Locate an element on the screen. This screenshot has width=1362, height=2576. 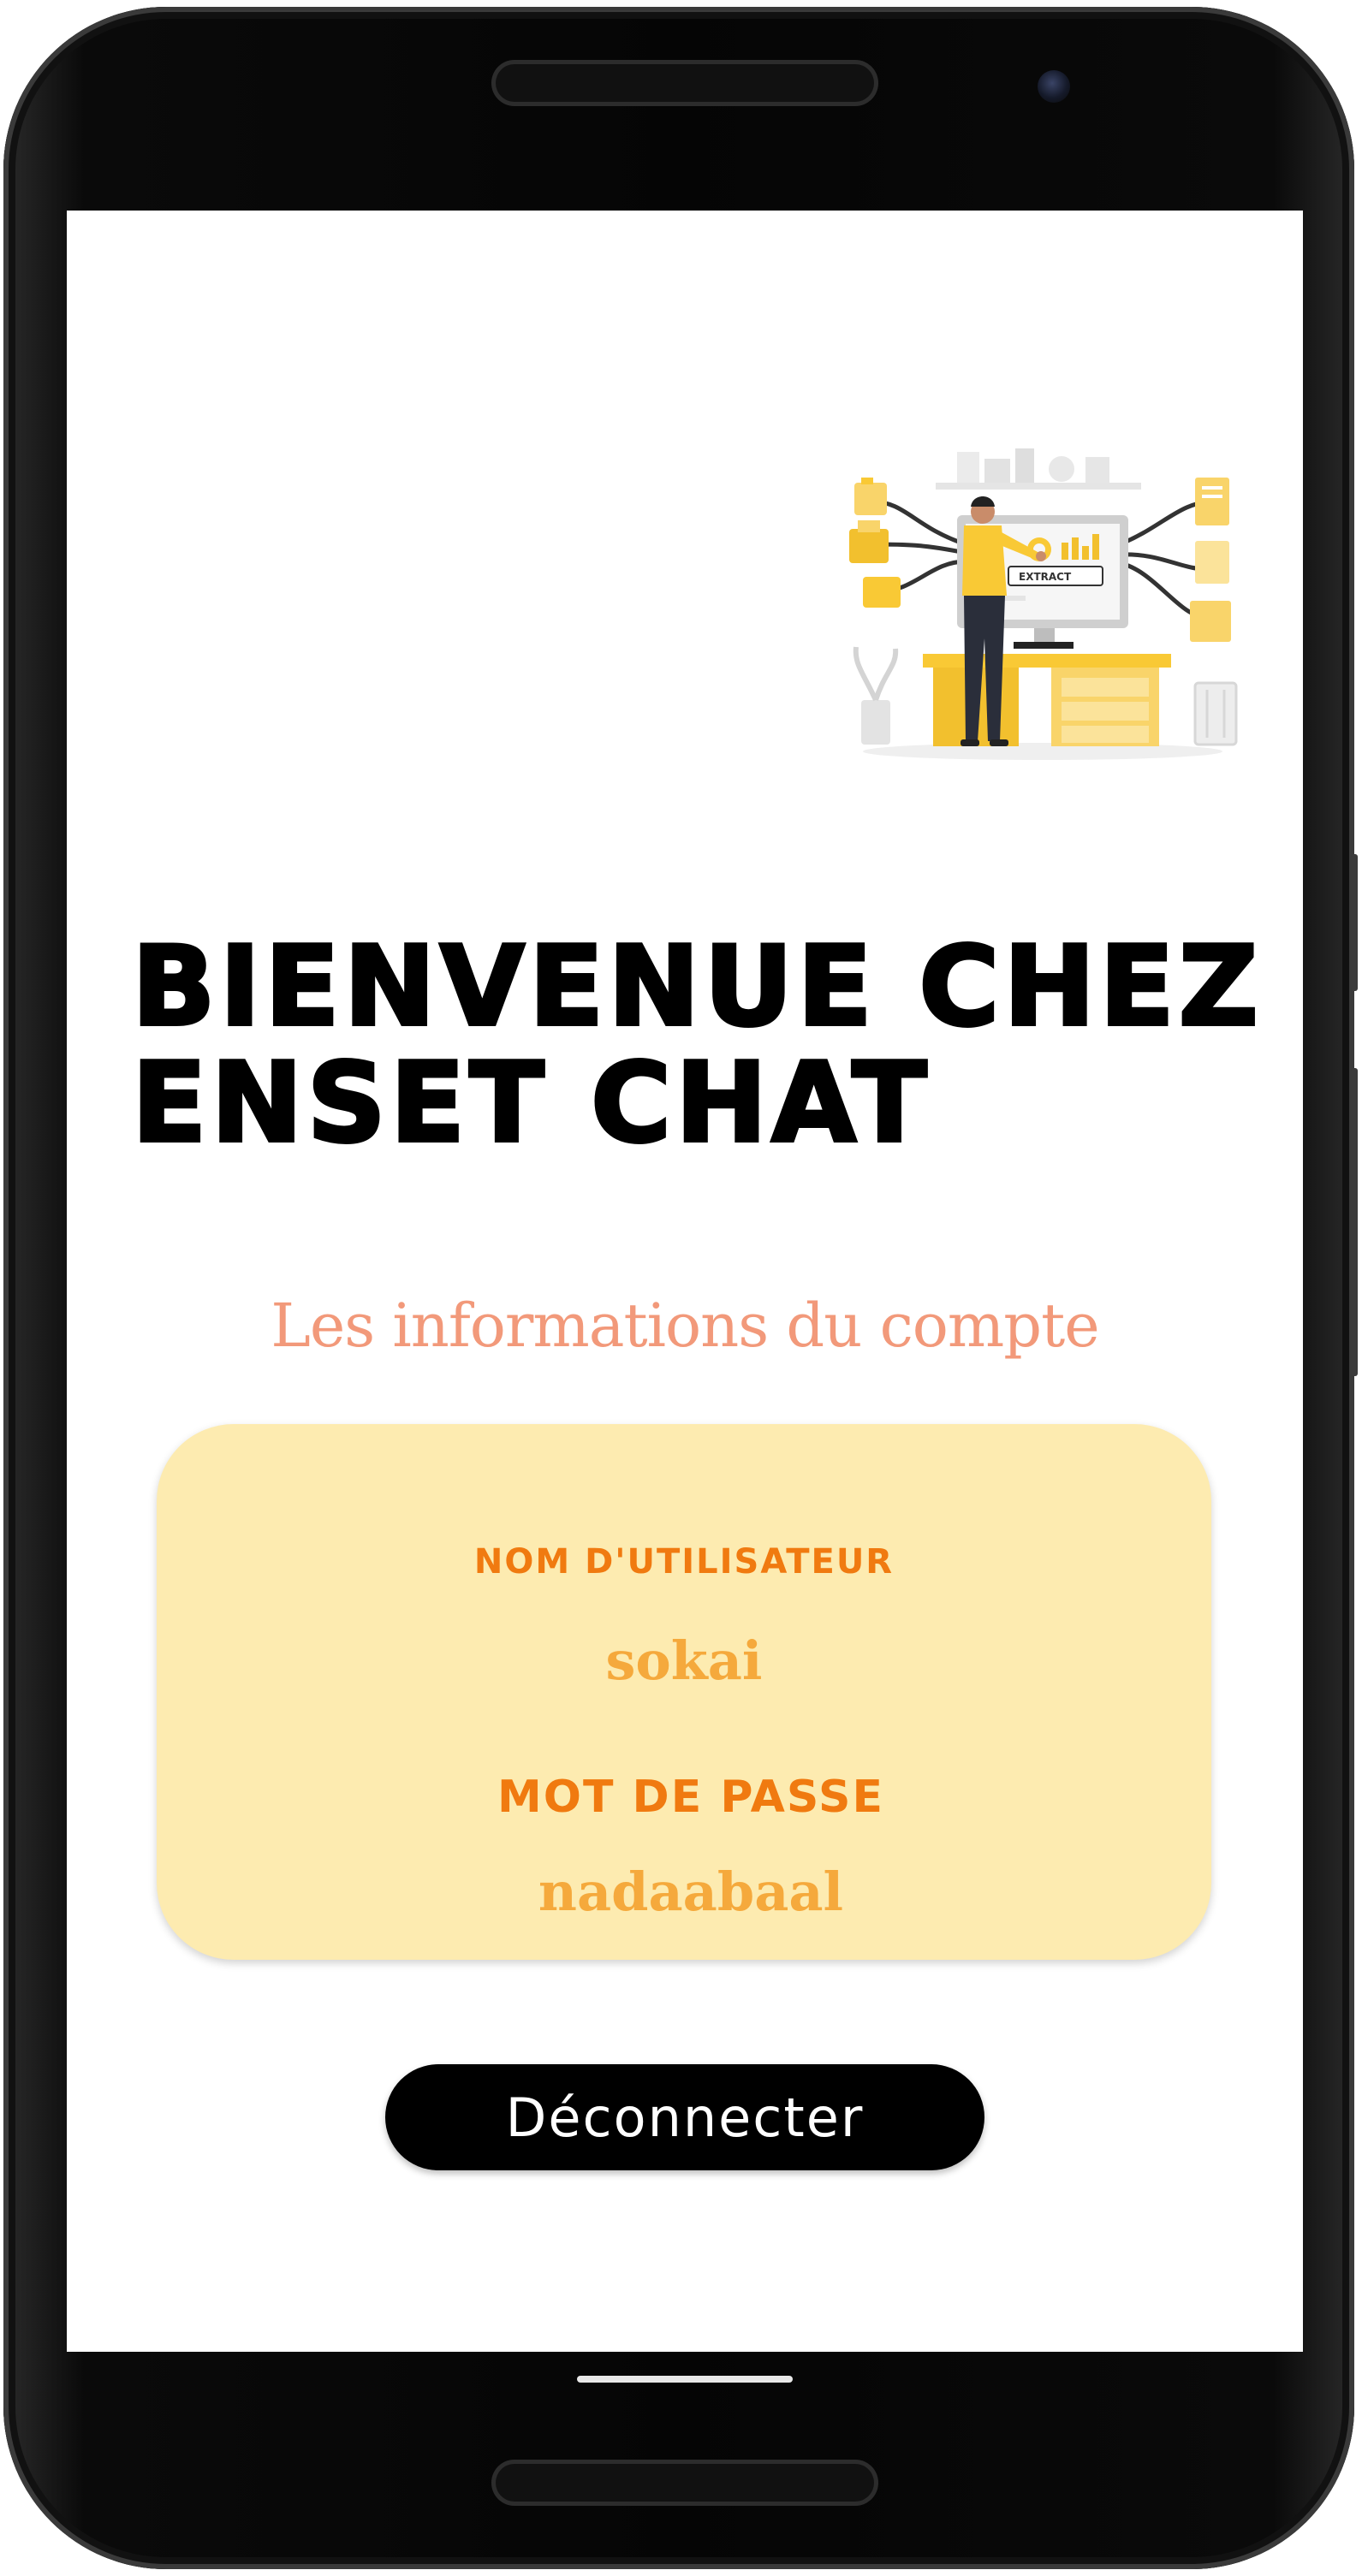
welcome-line-2: ENSET CHAT is located at coordinates (530, 1103).